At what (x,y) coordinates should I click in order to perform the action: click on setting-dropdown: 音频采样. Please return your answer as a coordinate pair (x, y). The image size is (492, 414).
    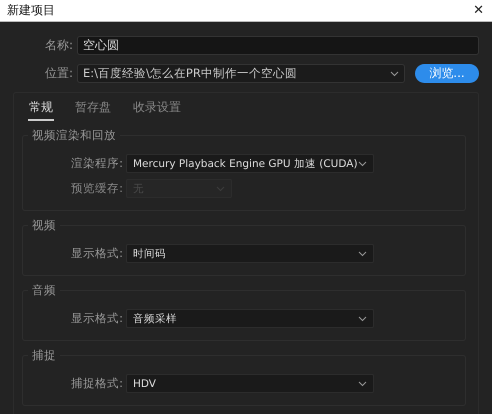
    Looking at the image, I should click on (250, 318).